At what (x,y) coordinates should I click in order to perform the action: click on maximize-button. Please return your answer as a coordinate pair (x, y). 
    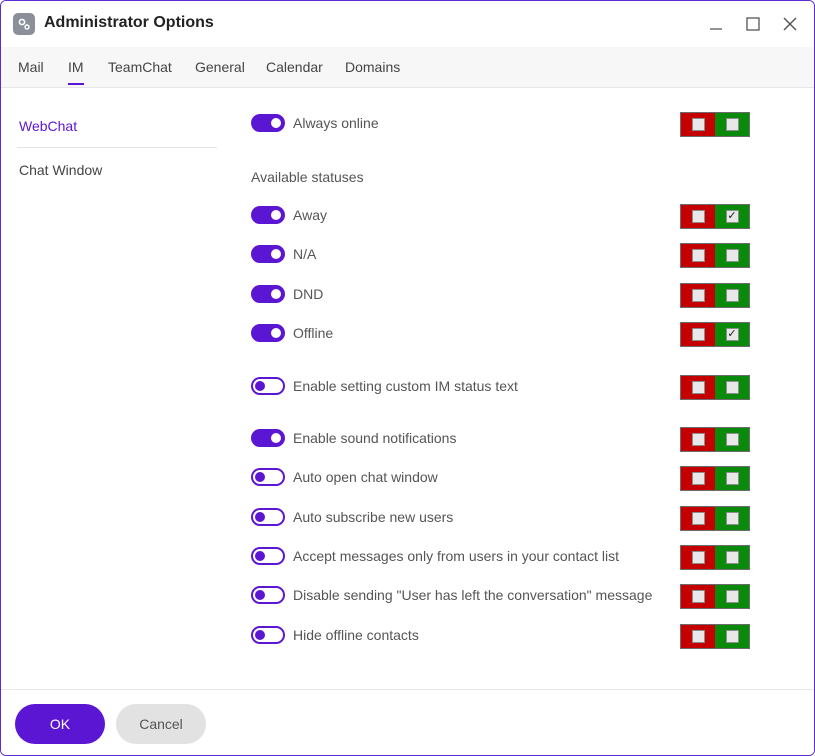
    Looking at the image, I should click on (753, 24).